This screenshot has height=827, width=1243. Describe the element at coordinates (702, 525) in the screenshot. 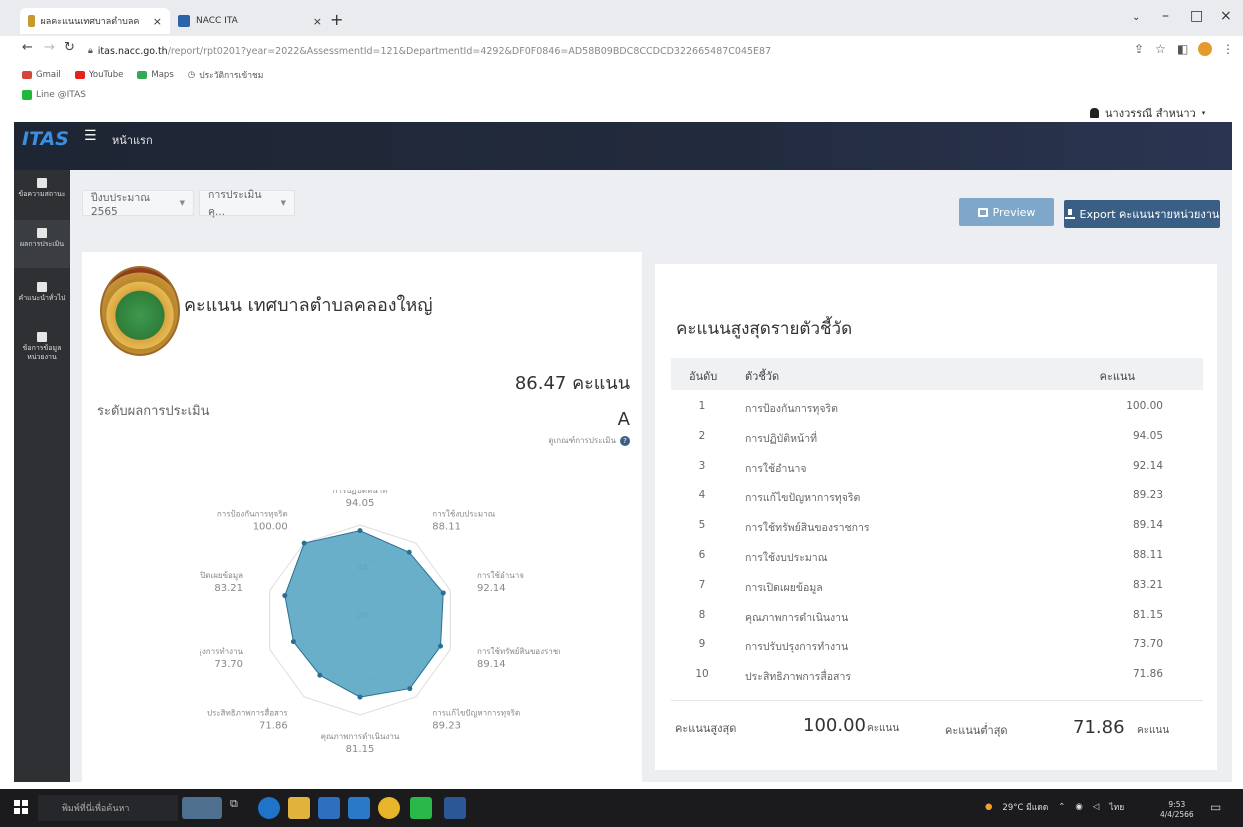

I see `rank-cell: 5` at that location.